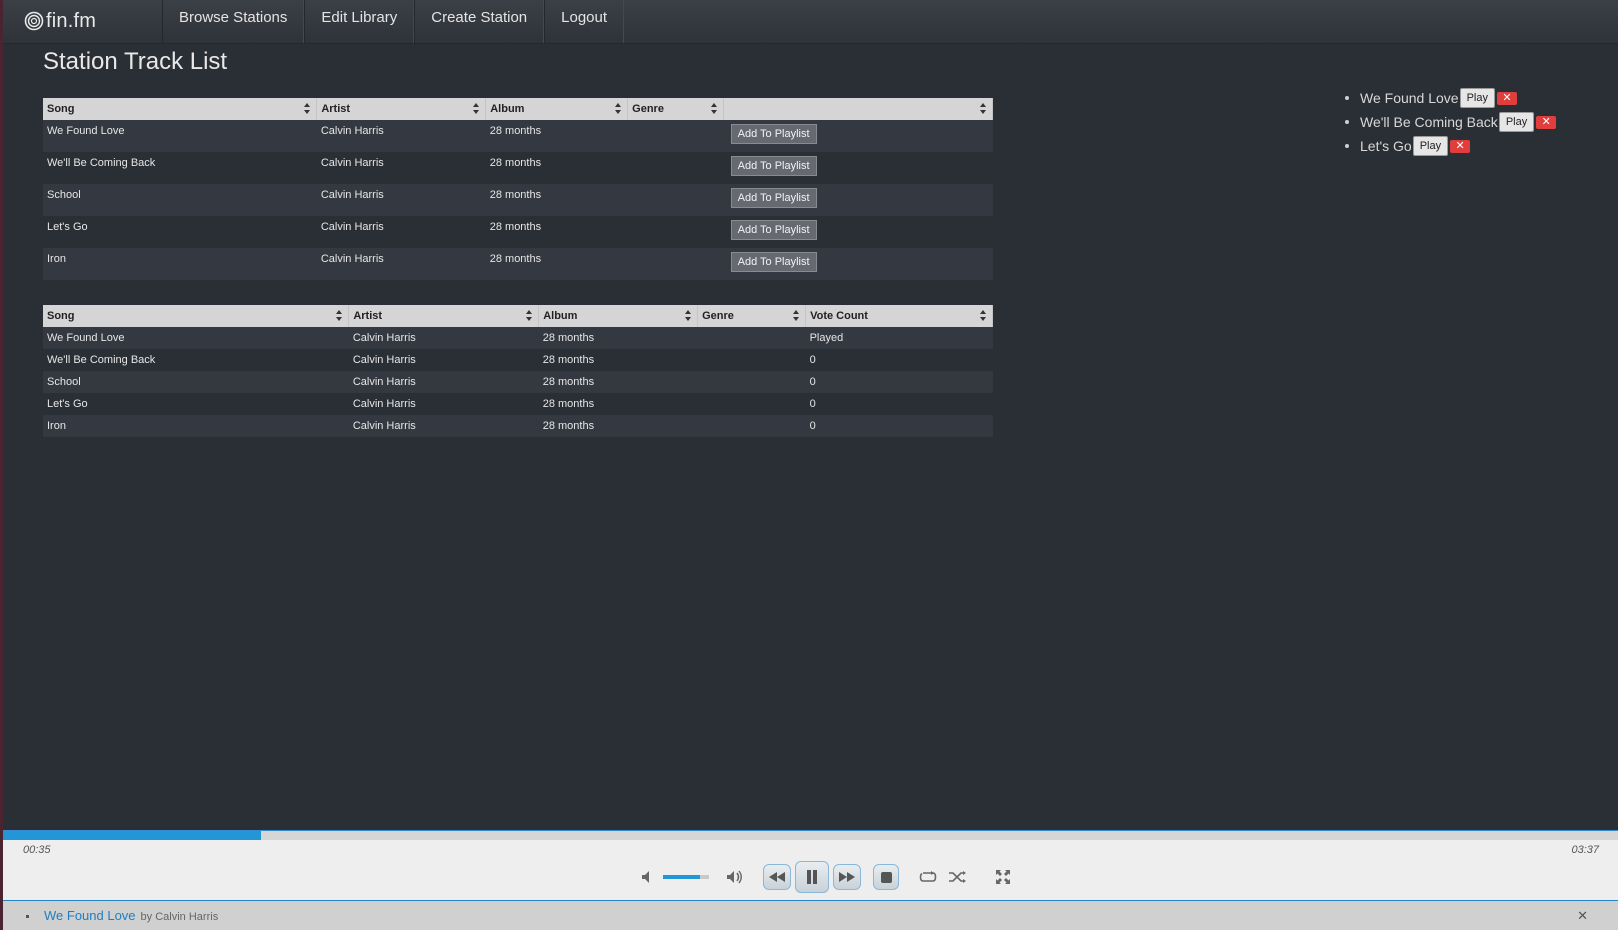 The height and width of the screenshot is (930, 1618). Describe the element at coordinates (1585, 850) in the screenshot. I see `duration: 03:37` at that location.